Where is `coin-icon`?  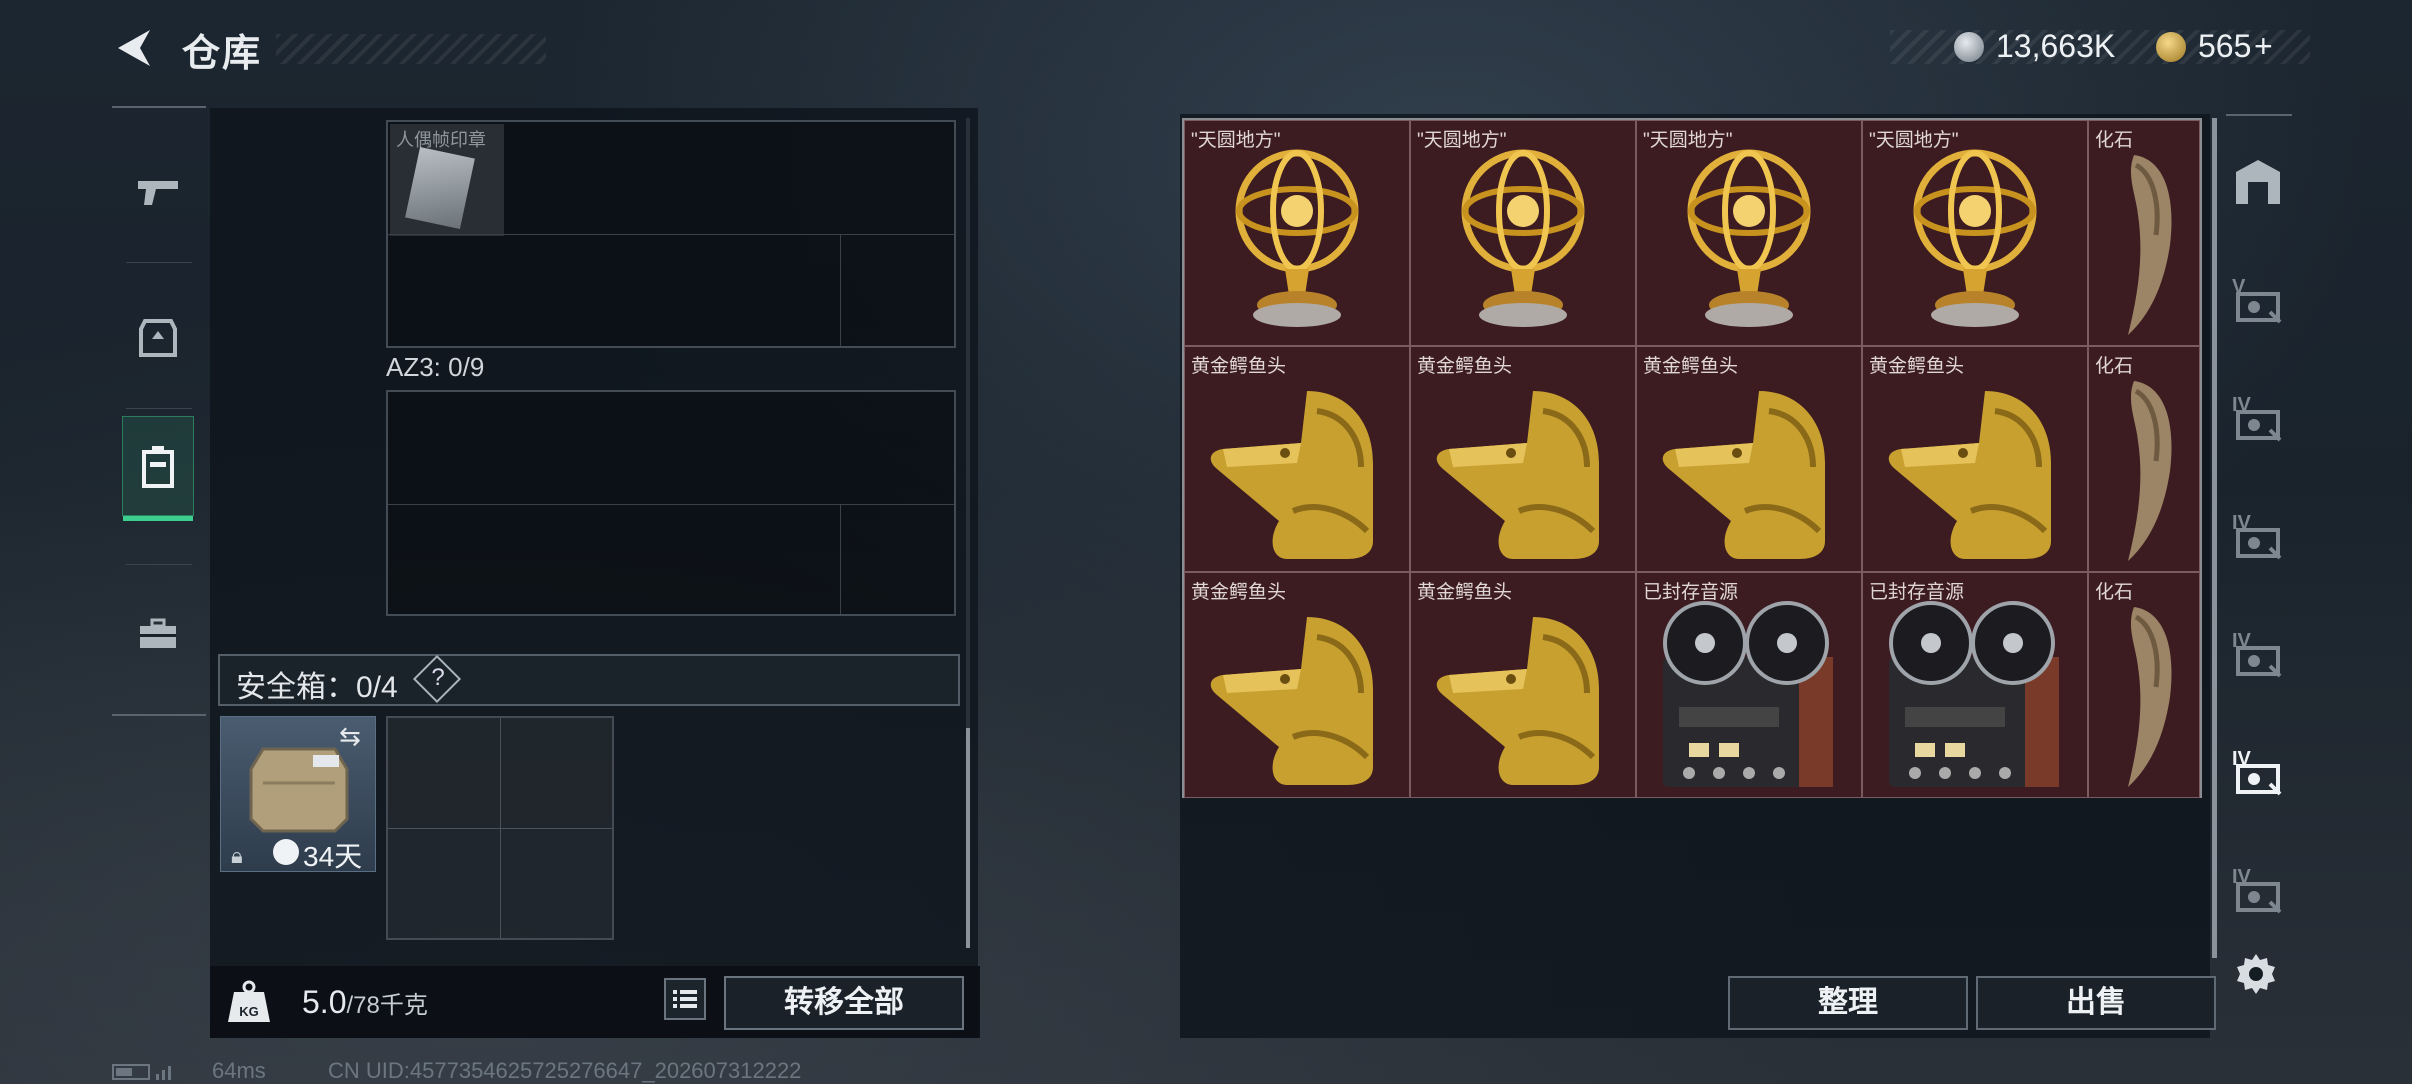
coin-icon is located at coordinates (1969, 47).